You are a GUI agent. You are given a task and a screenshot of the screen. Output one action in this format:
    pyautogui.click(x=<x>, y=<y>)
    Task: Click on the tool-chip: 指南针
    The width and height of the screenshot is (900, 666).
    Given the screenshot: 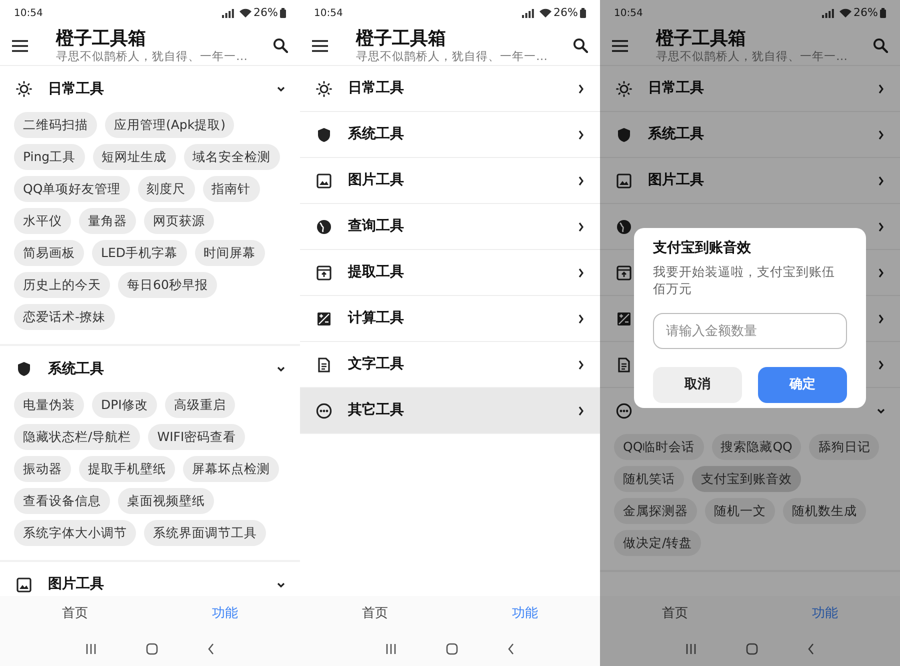 What is the action you would take?
    pyautogui.click(x=231, y=189)
    